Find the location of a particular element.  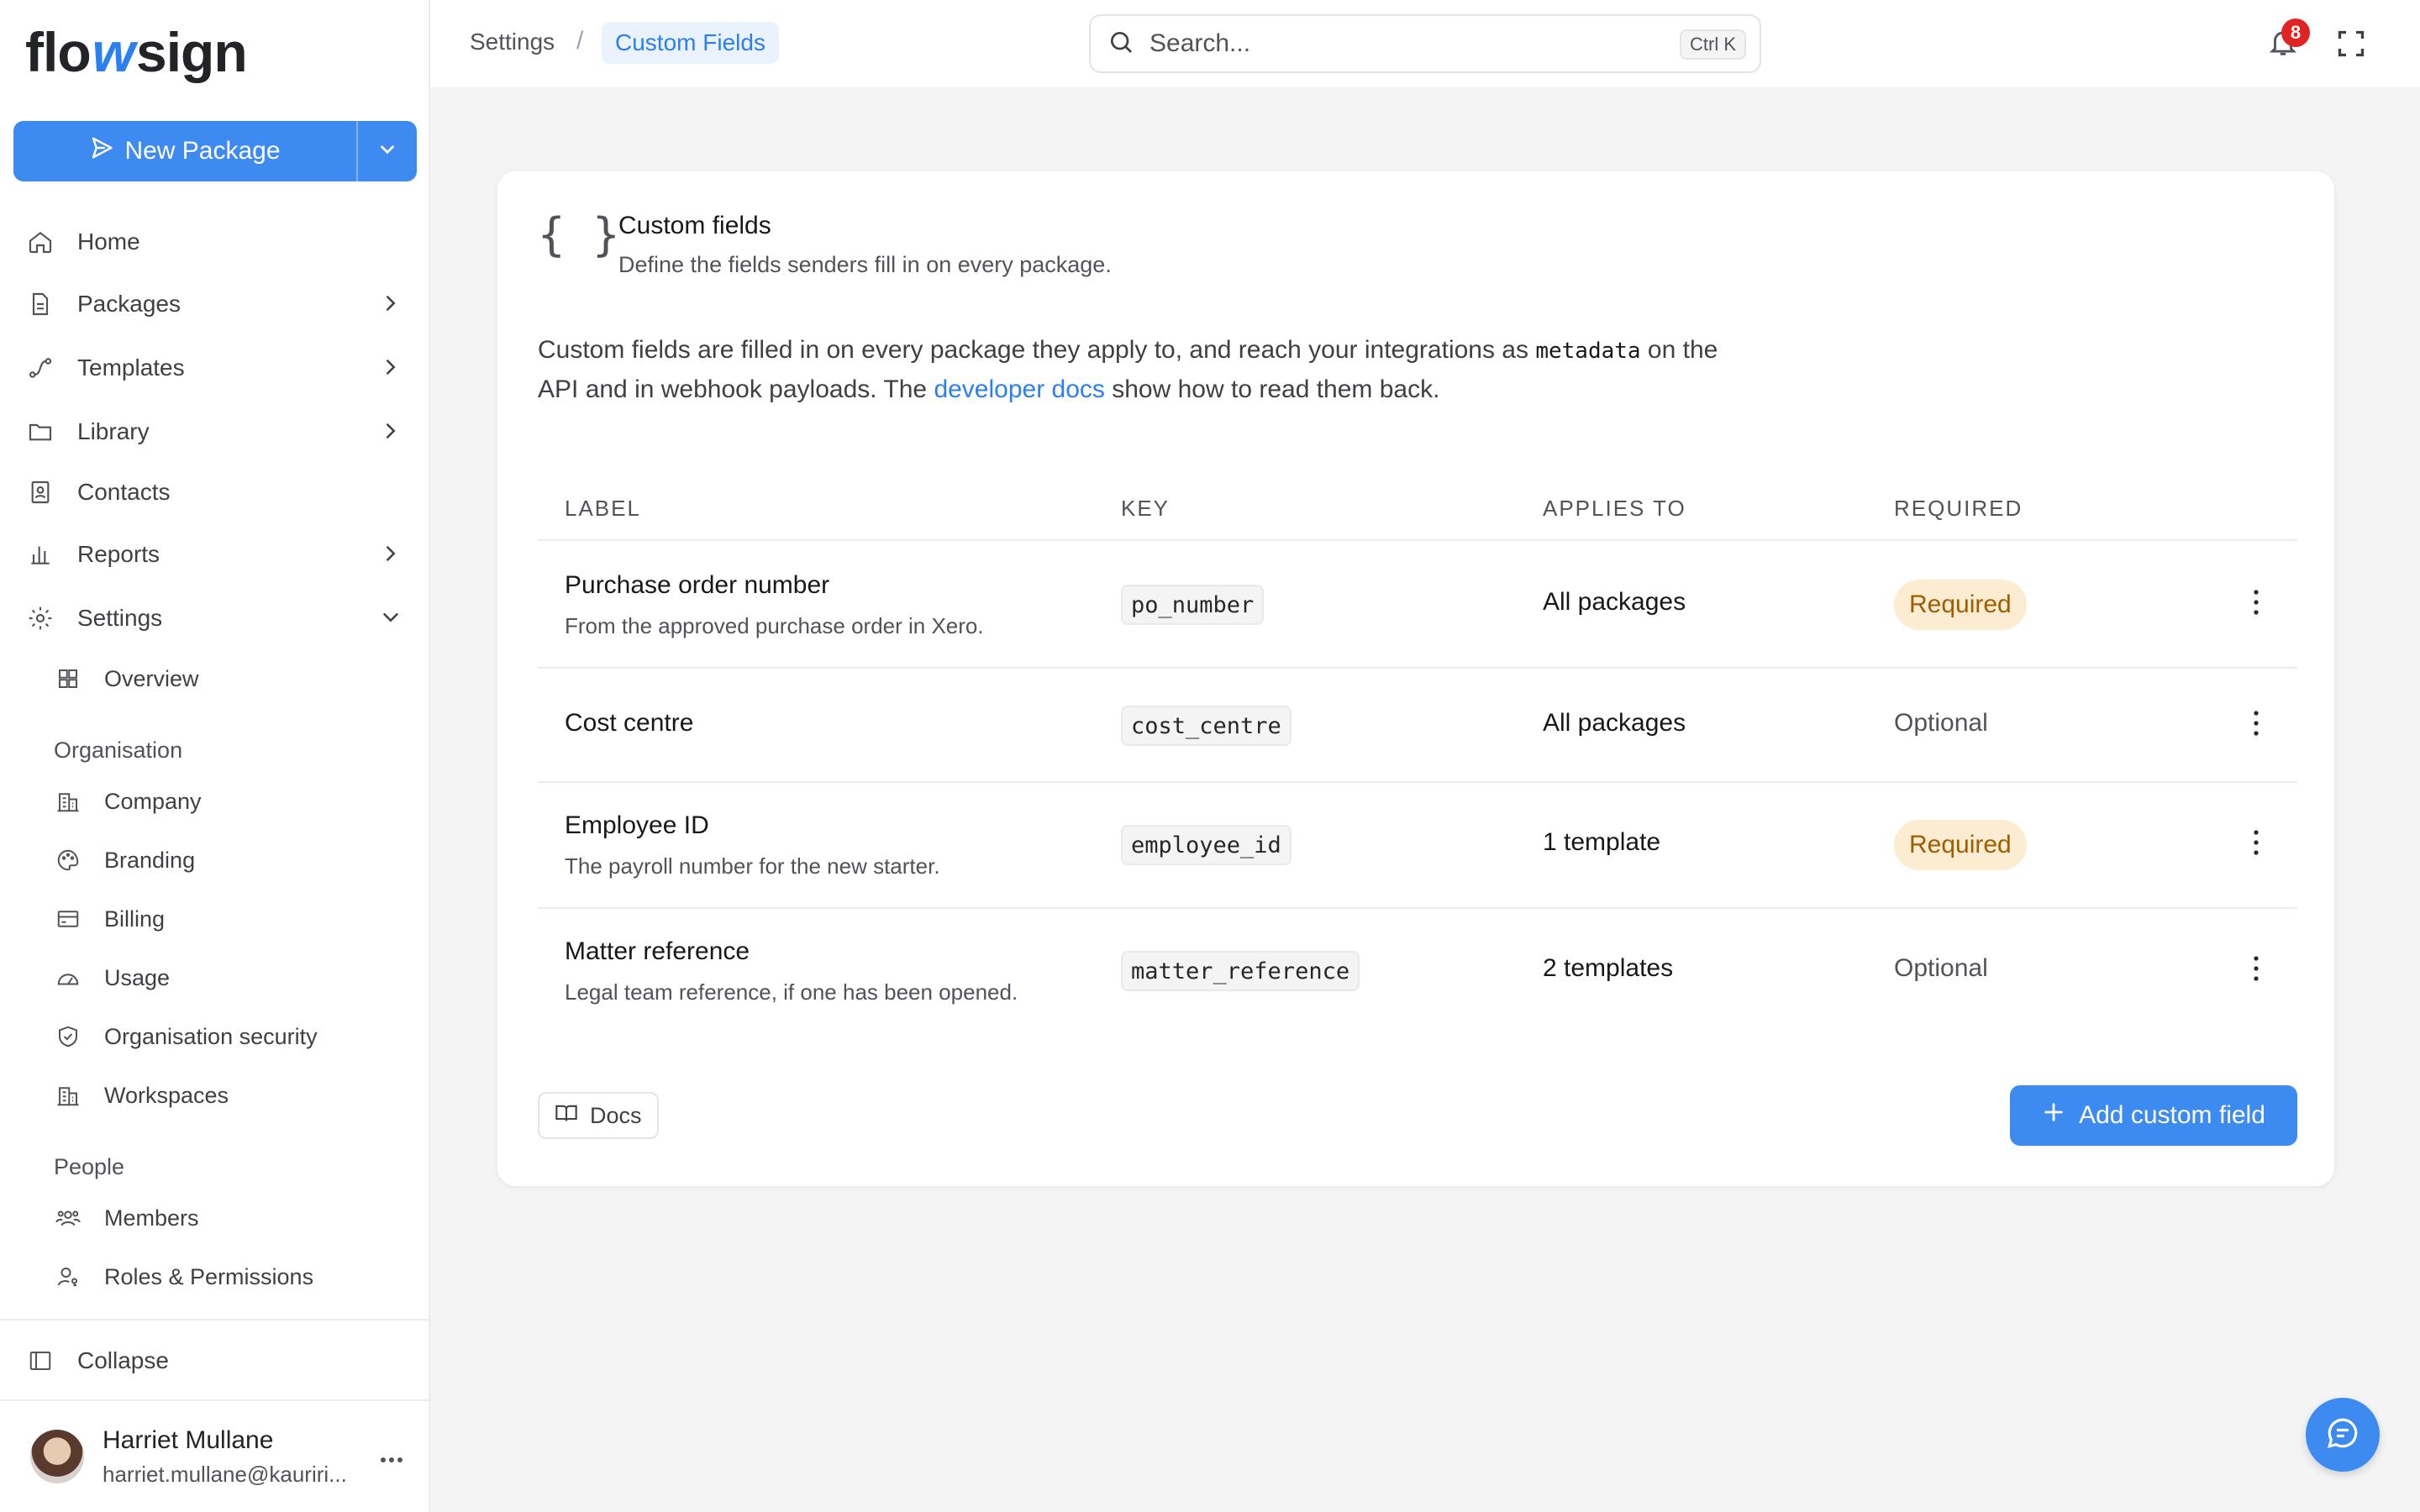

section-people: People is located at coordinates (90, 1166).